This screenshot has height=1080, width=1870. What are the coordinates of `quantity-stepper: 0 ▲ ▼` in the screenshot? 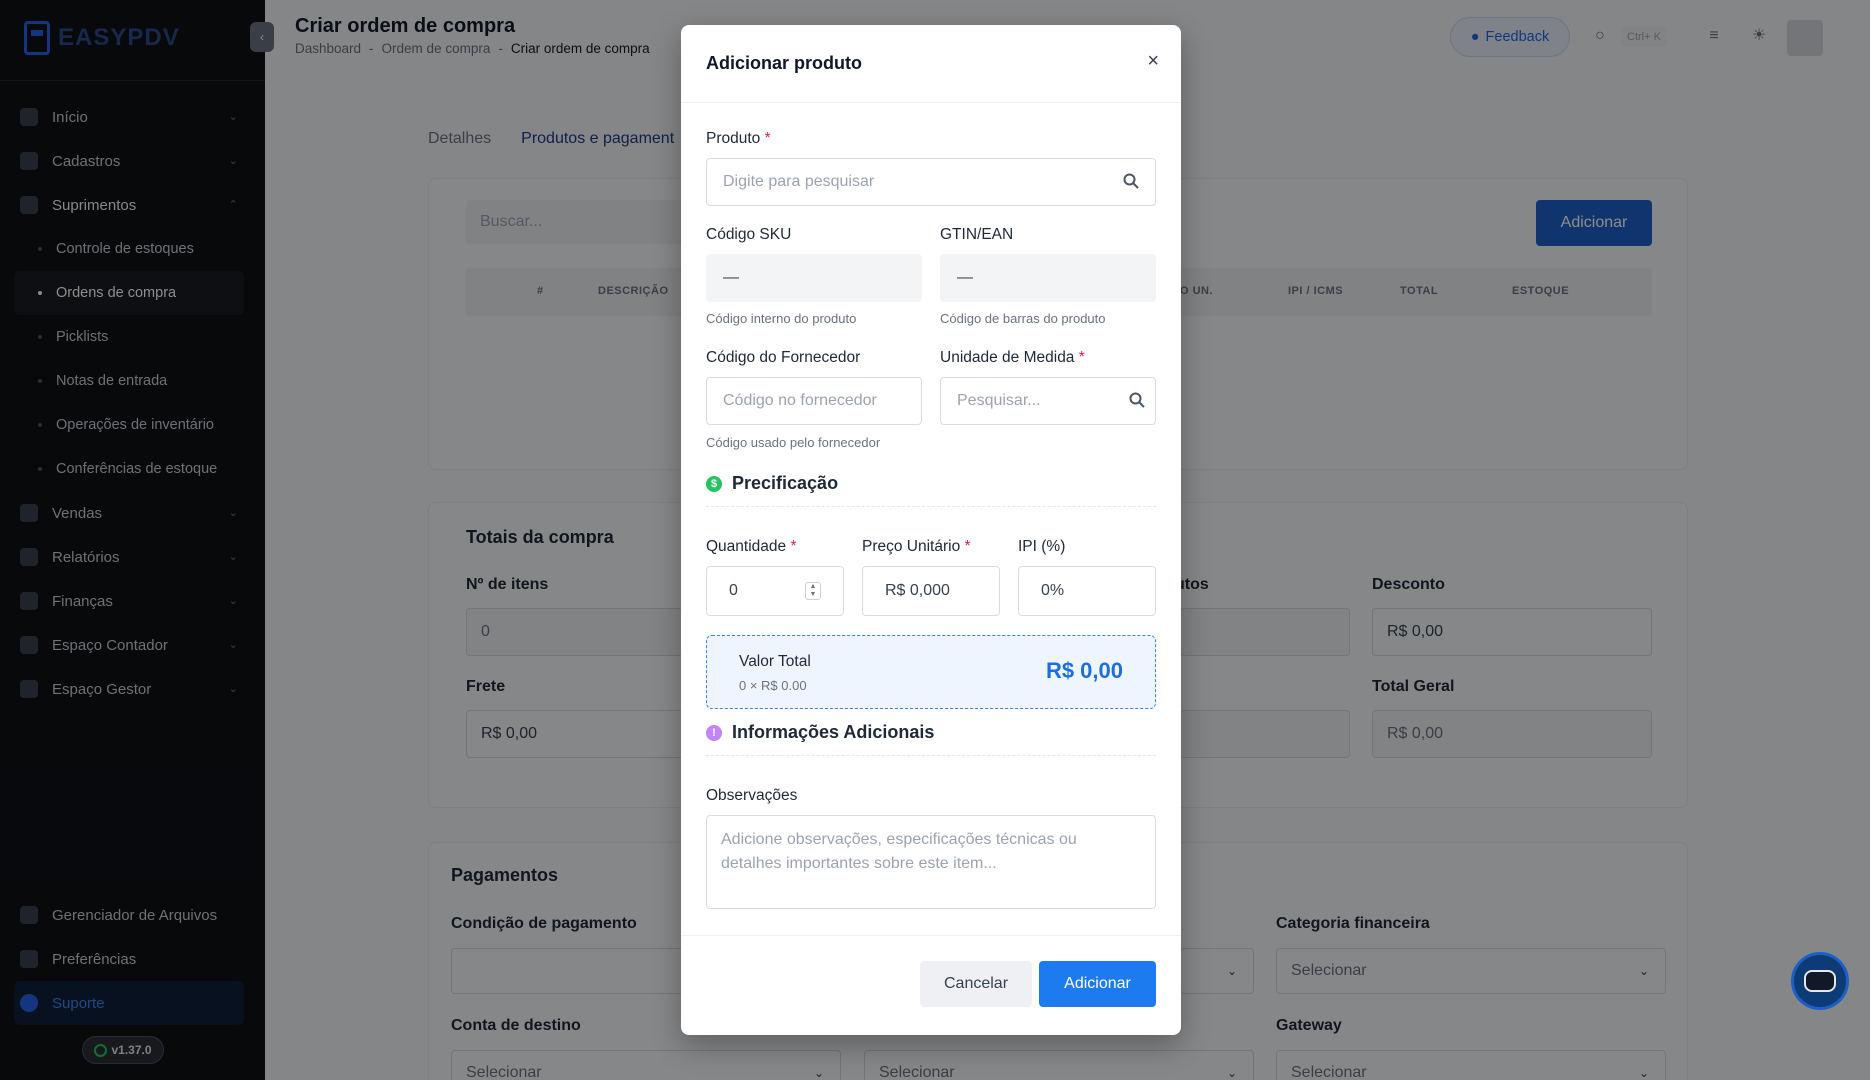 It's located at (775, 591).